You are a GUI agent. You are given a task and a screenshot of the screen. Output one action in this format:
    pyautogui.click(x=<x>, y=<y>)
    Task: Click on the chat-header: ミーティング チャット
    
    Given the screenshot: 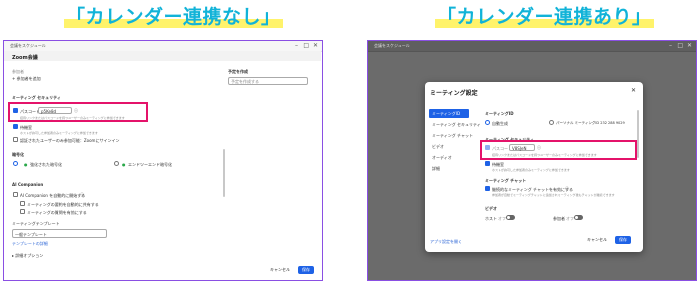 What is the action you would take?
    pyautogui.click(x=506, y=180)
    